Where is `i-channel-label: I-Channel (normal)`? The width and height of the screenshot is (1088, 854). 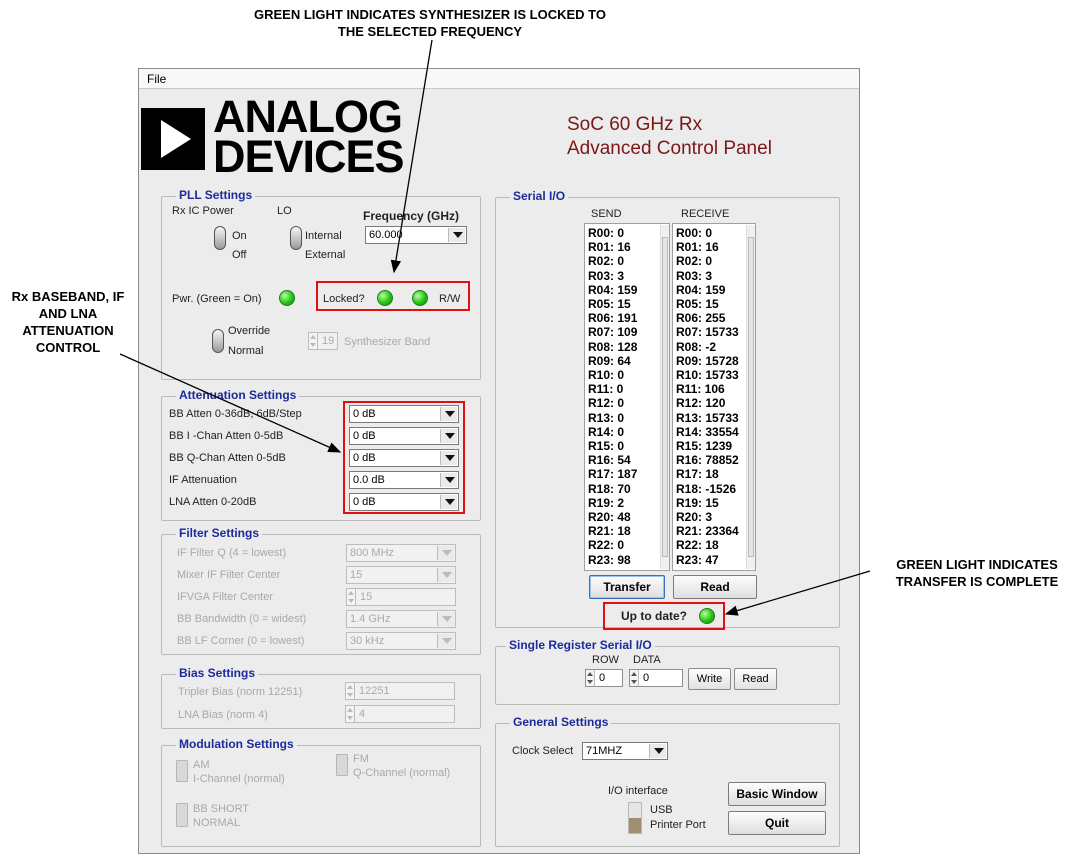 i-channel-label: I-Channel (normal) is located at coordinates (239, 779).